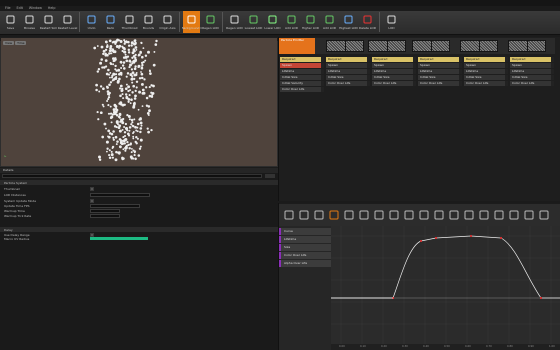 Image resolution: width=560 pixels, height=350 pixels. What do you see at coordinates (272, 22) in the screenshot?
I see `toolbar-button-13: Lower LOD` at bounding box center [272, 22].